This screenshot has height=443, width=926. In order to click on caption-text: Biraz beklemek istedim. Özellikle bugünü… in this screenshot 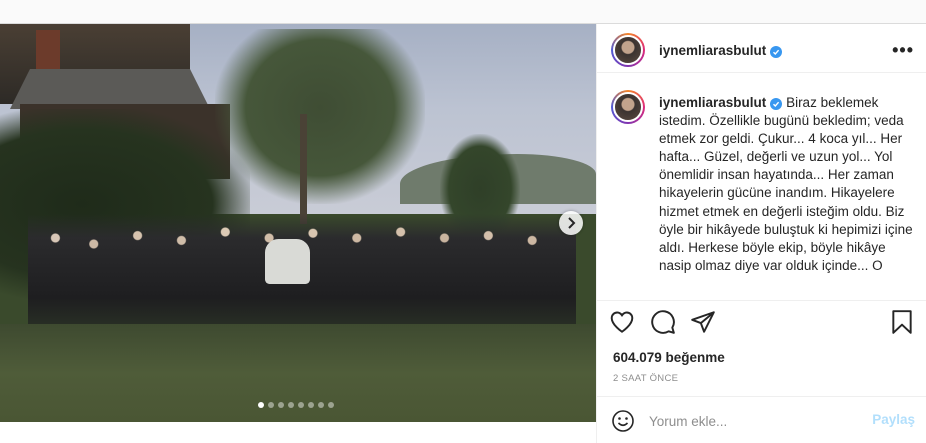, I will do `click(786, 184)`.